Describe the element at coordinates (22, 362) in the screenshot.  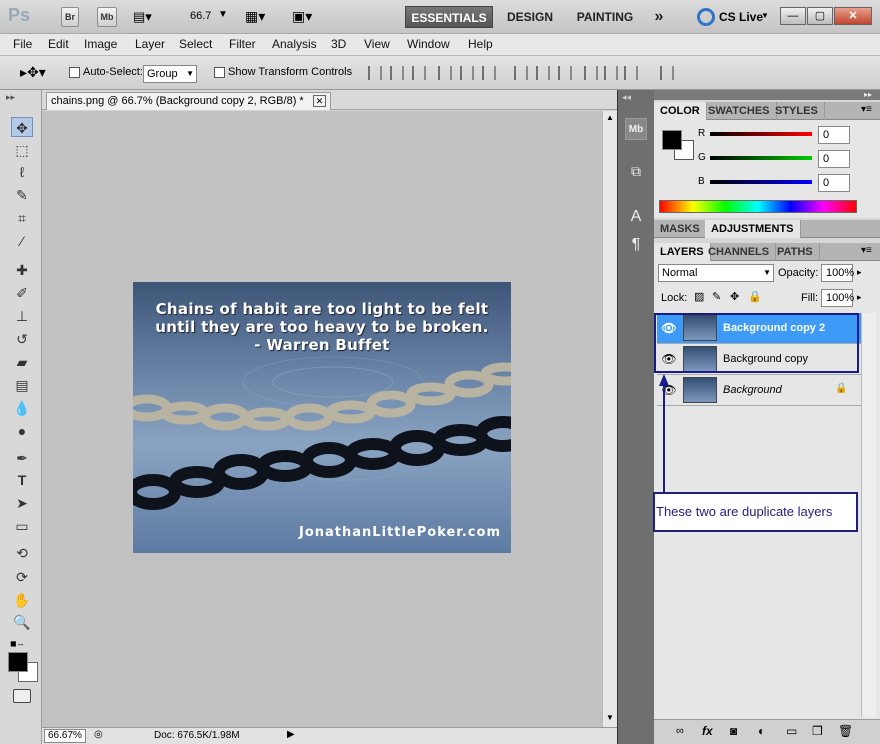
I see `eraser-tool-icon: ▰` at that location.